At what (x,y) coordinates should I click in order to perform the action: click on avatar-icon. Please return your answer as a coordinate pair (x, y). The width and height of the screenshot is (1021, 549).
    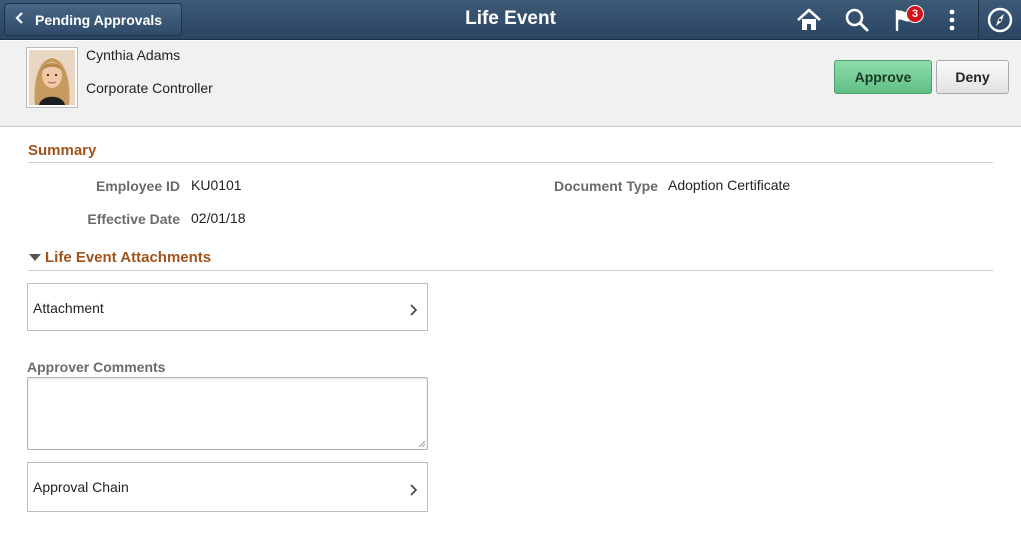
    Looking at the image, I should click on (52, 77).